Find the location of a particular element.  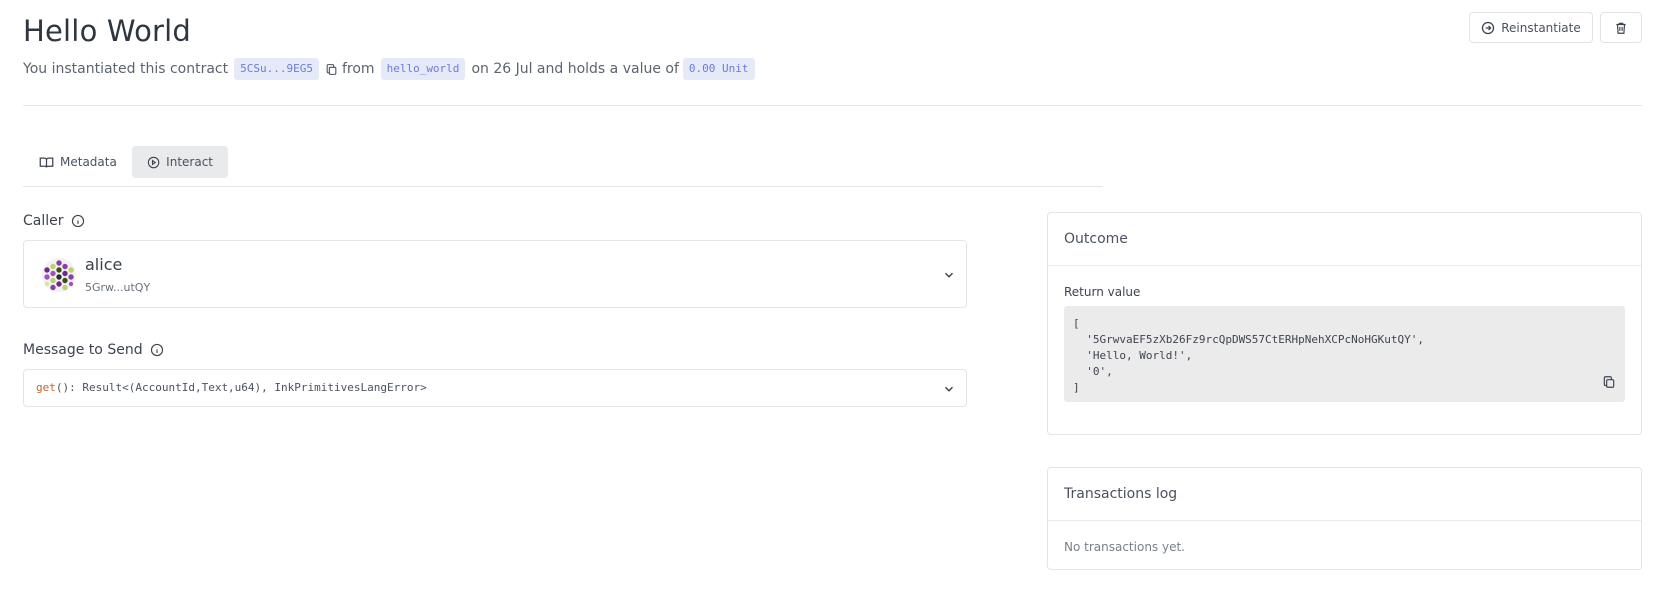

code-name-badge: hello_world is located at coordinates (423, 69).